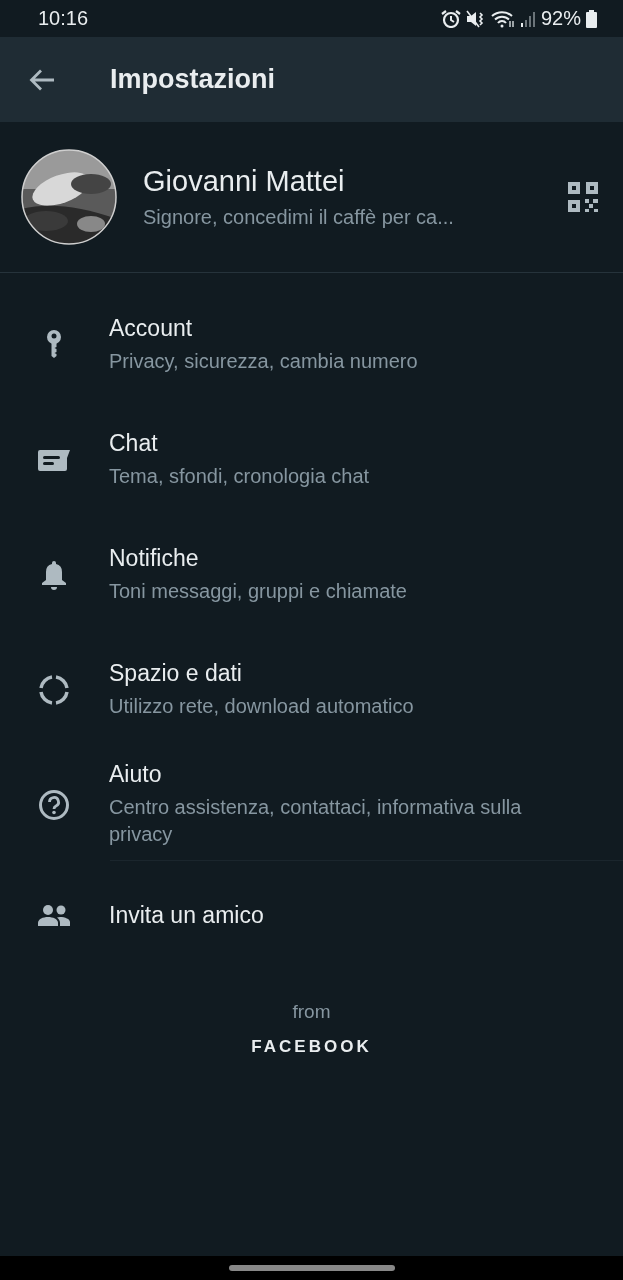 The width and height of the screenshot is (623, 1280). I want to click on brand-label: FACEBOOK, so click(311, 1047).